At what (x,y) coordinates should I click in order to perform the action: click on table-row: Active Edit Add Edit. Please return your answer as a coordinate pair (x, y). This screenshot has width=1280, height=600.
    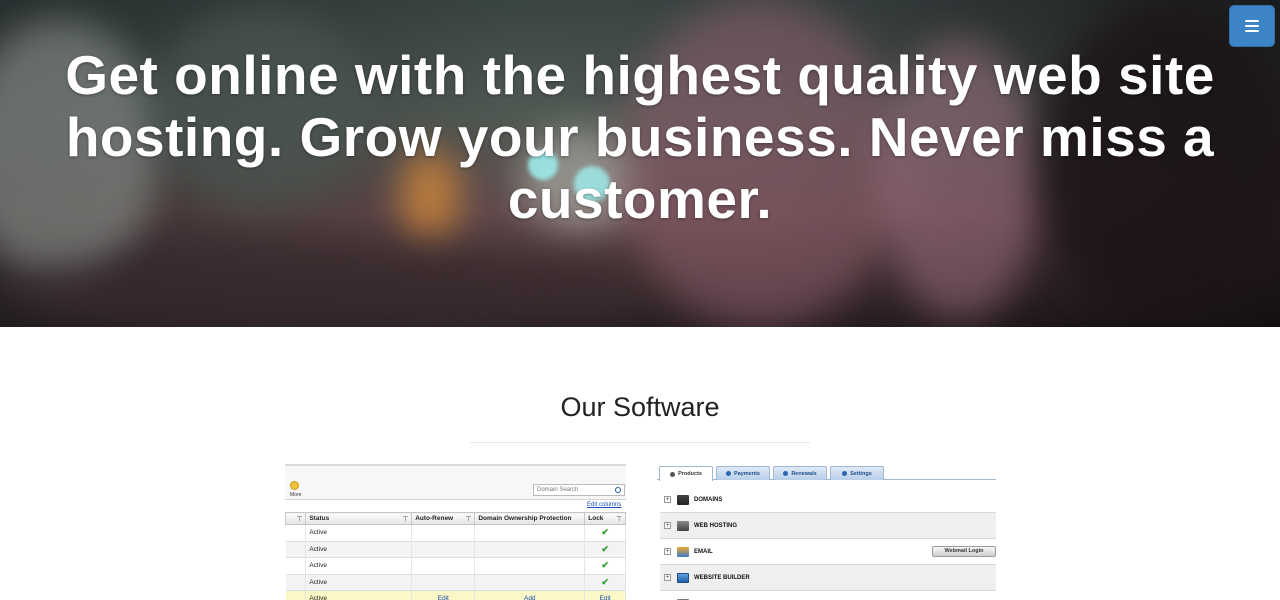
    Looking at the image, I should click on (455, 595).